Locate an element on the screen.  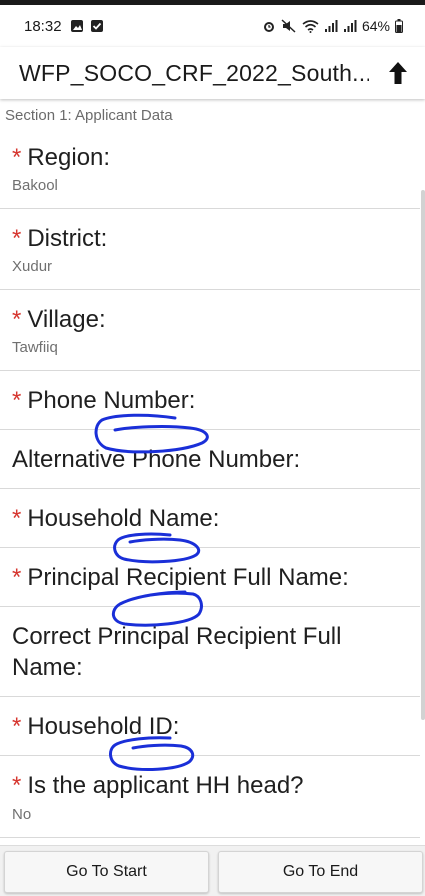
status-bar: 18:32 64% is located at coordinates (212, 26).